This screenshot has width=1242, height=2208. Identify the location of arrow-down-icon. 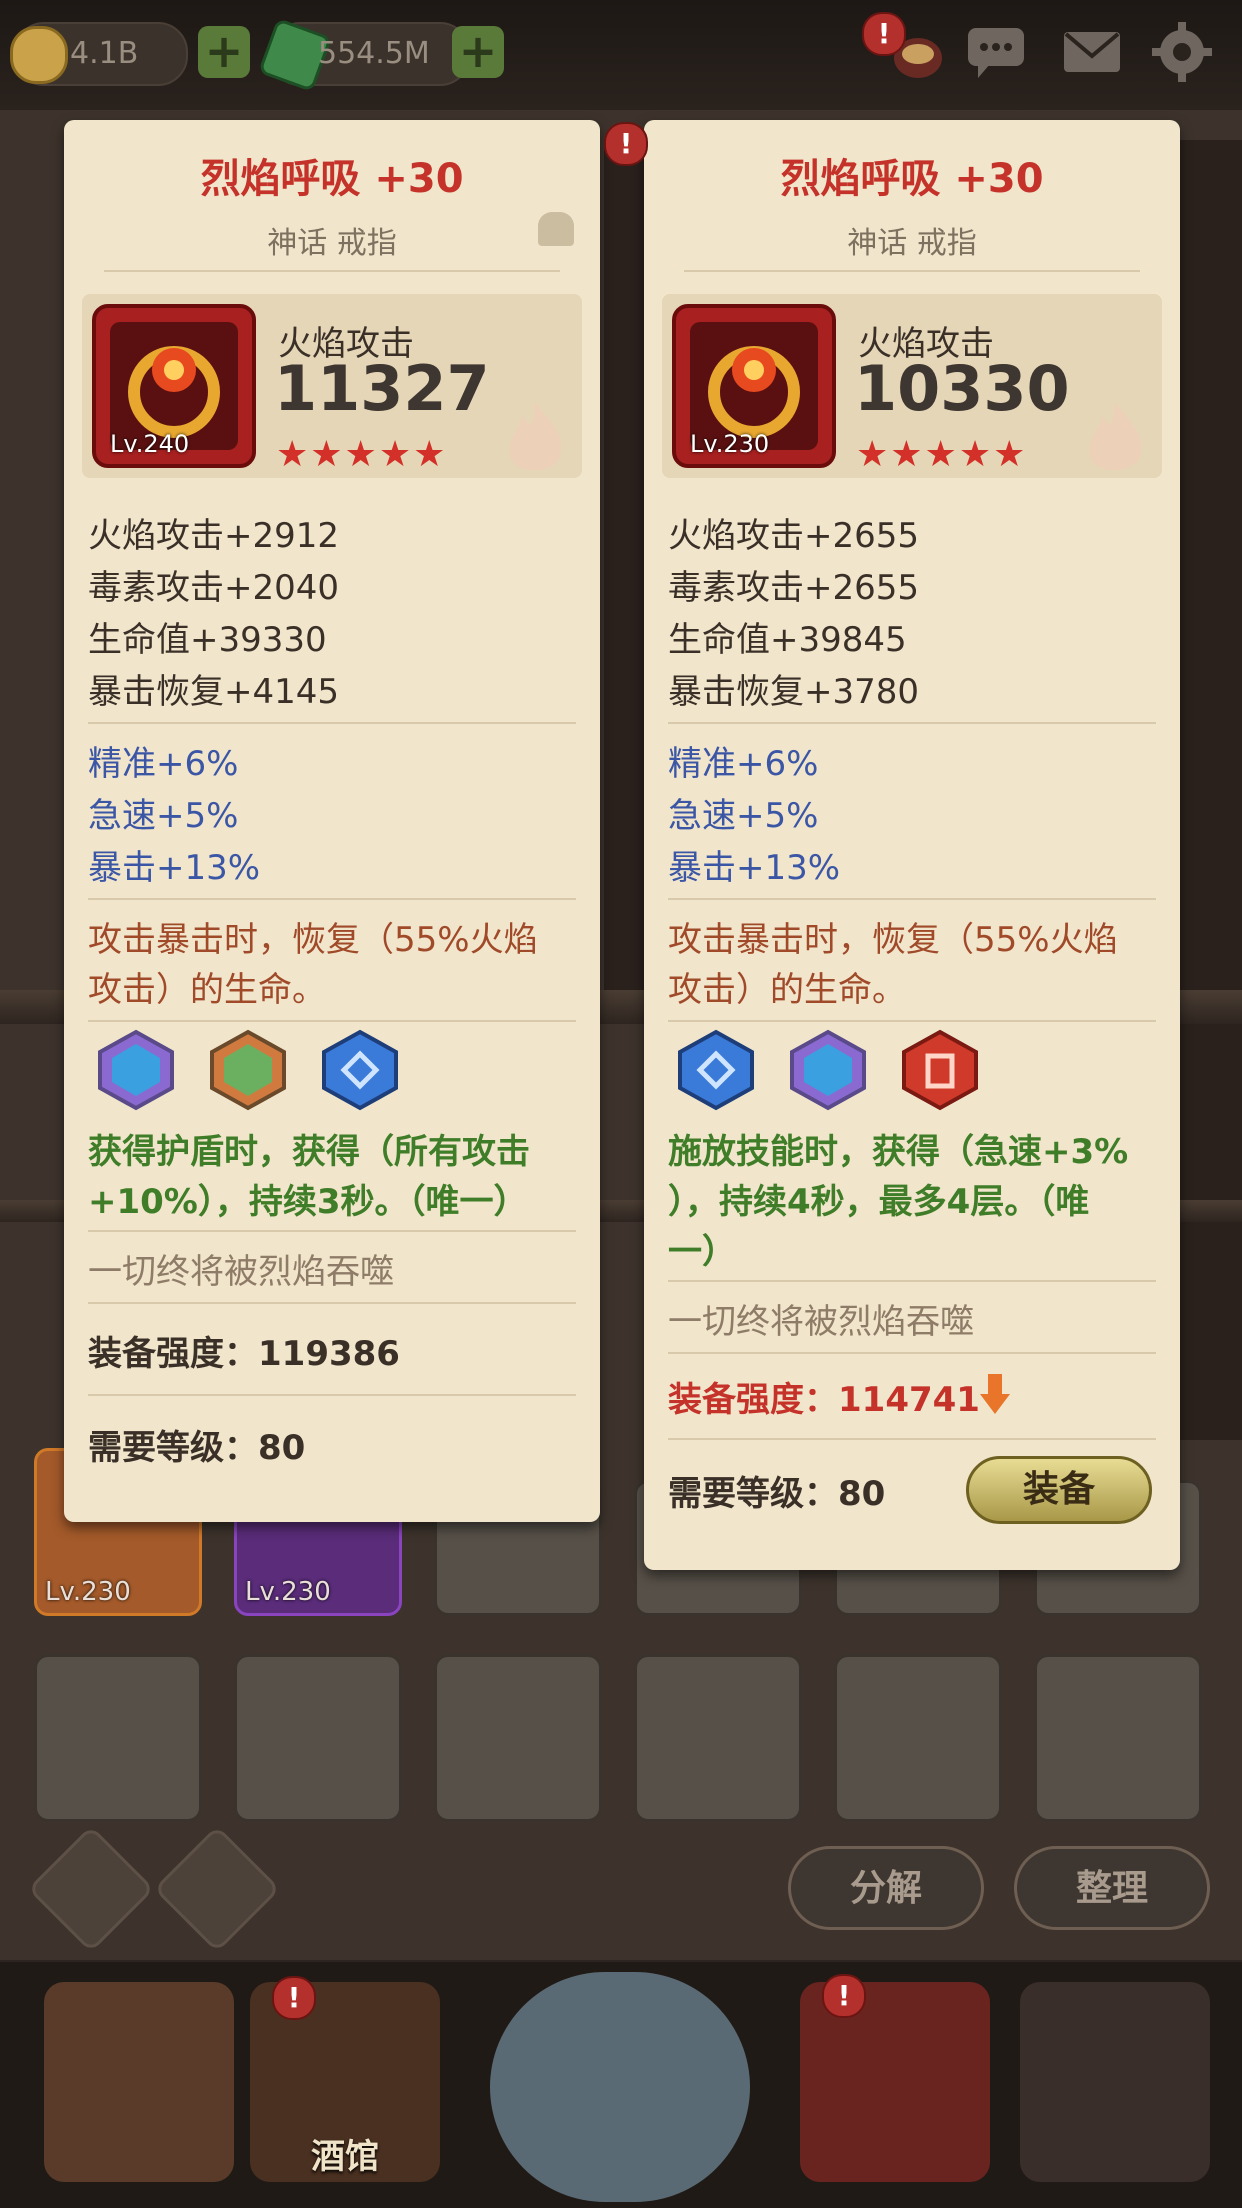
(995, 1394).